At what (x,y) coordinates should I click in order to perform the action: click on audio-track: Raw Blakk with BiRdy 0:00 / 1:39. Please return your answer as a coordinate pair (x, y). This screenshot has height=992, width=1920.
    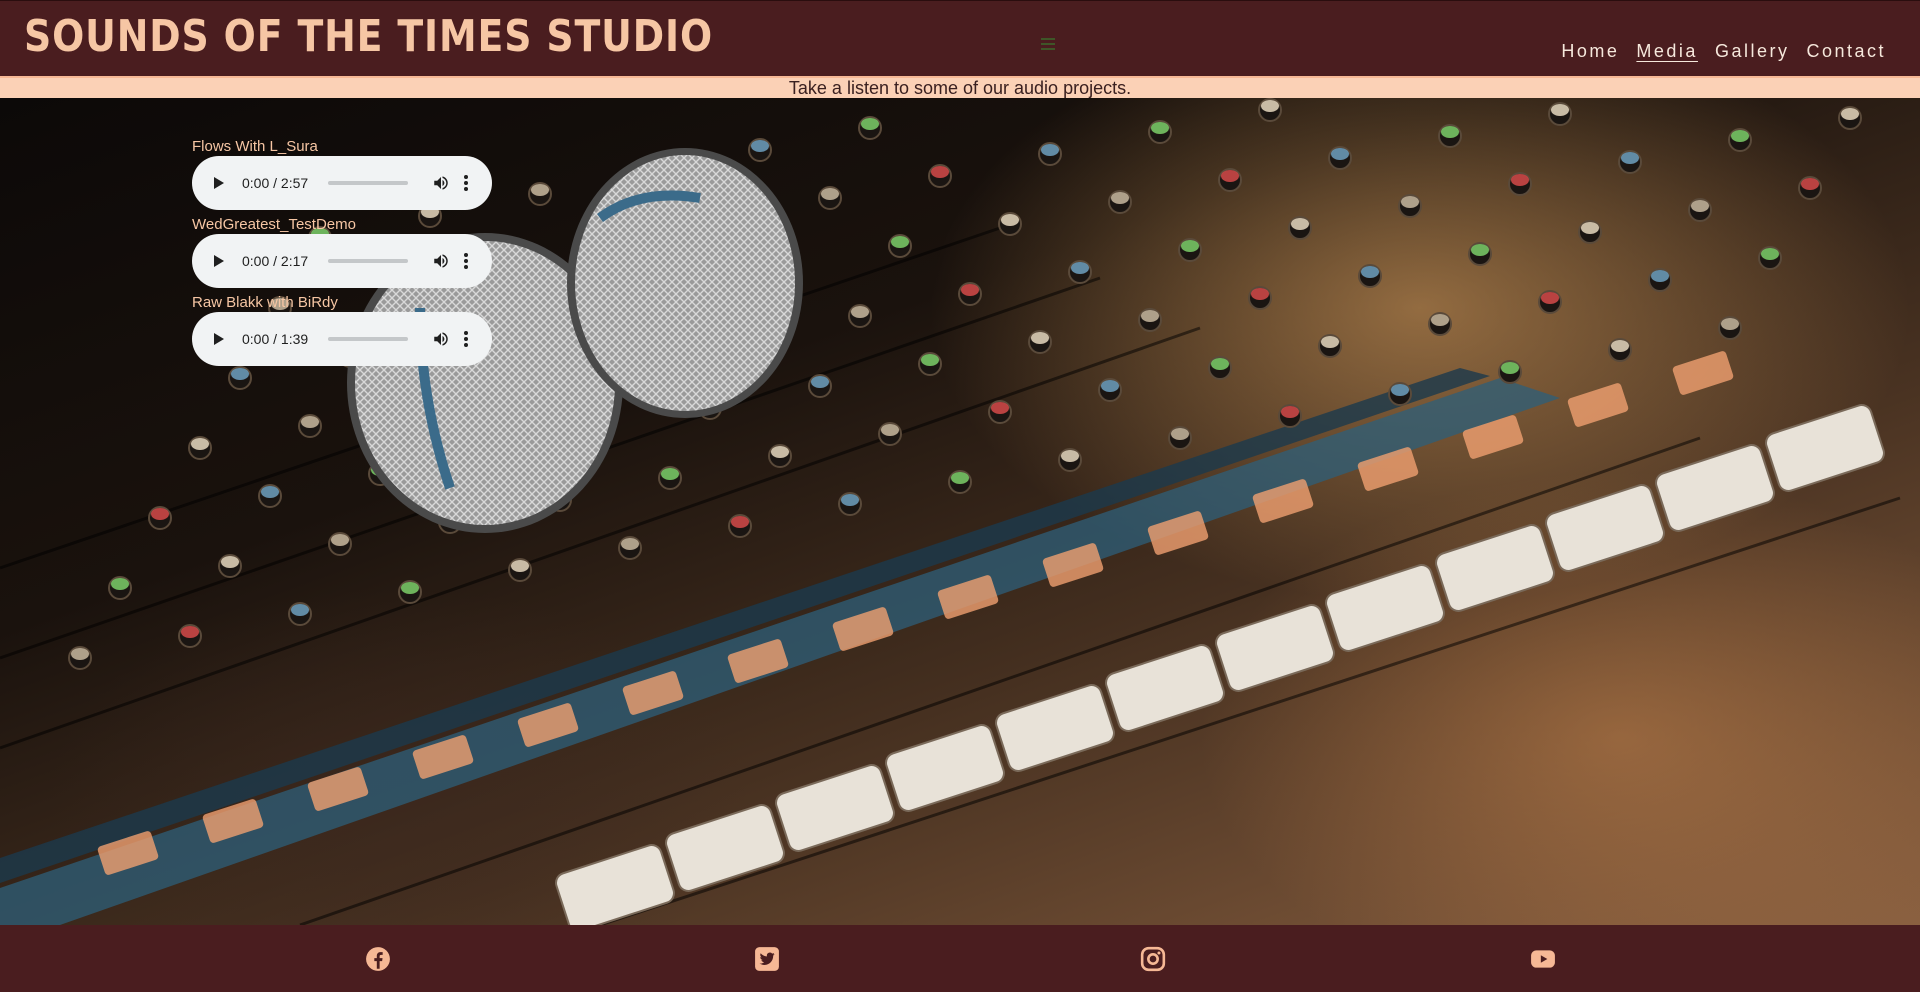
    Looking at the image, I should click on (342, 330).